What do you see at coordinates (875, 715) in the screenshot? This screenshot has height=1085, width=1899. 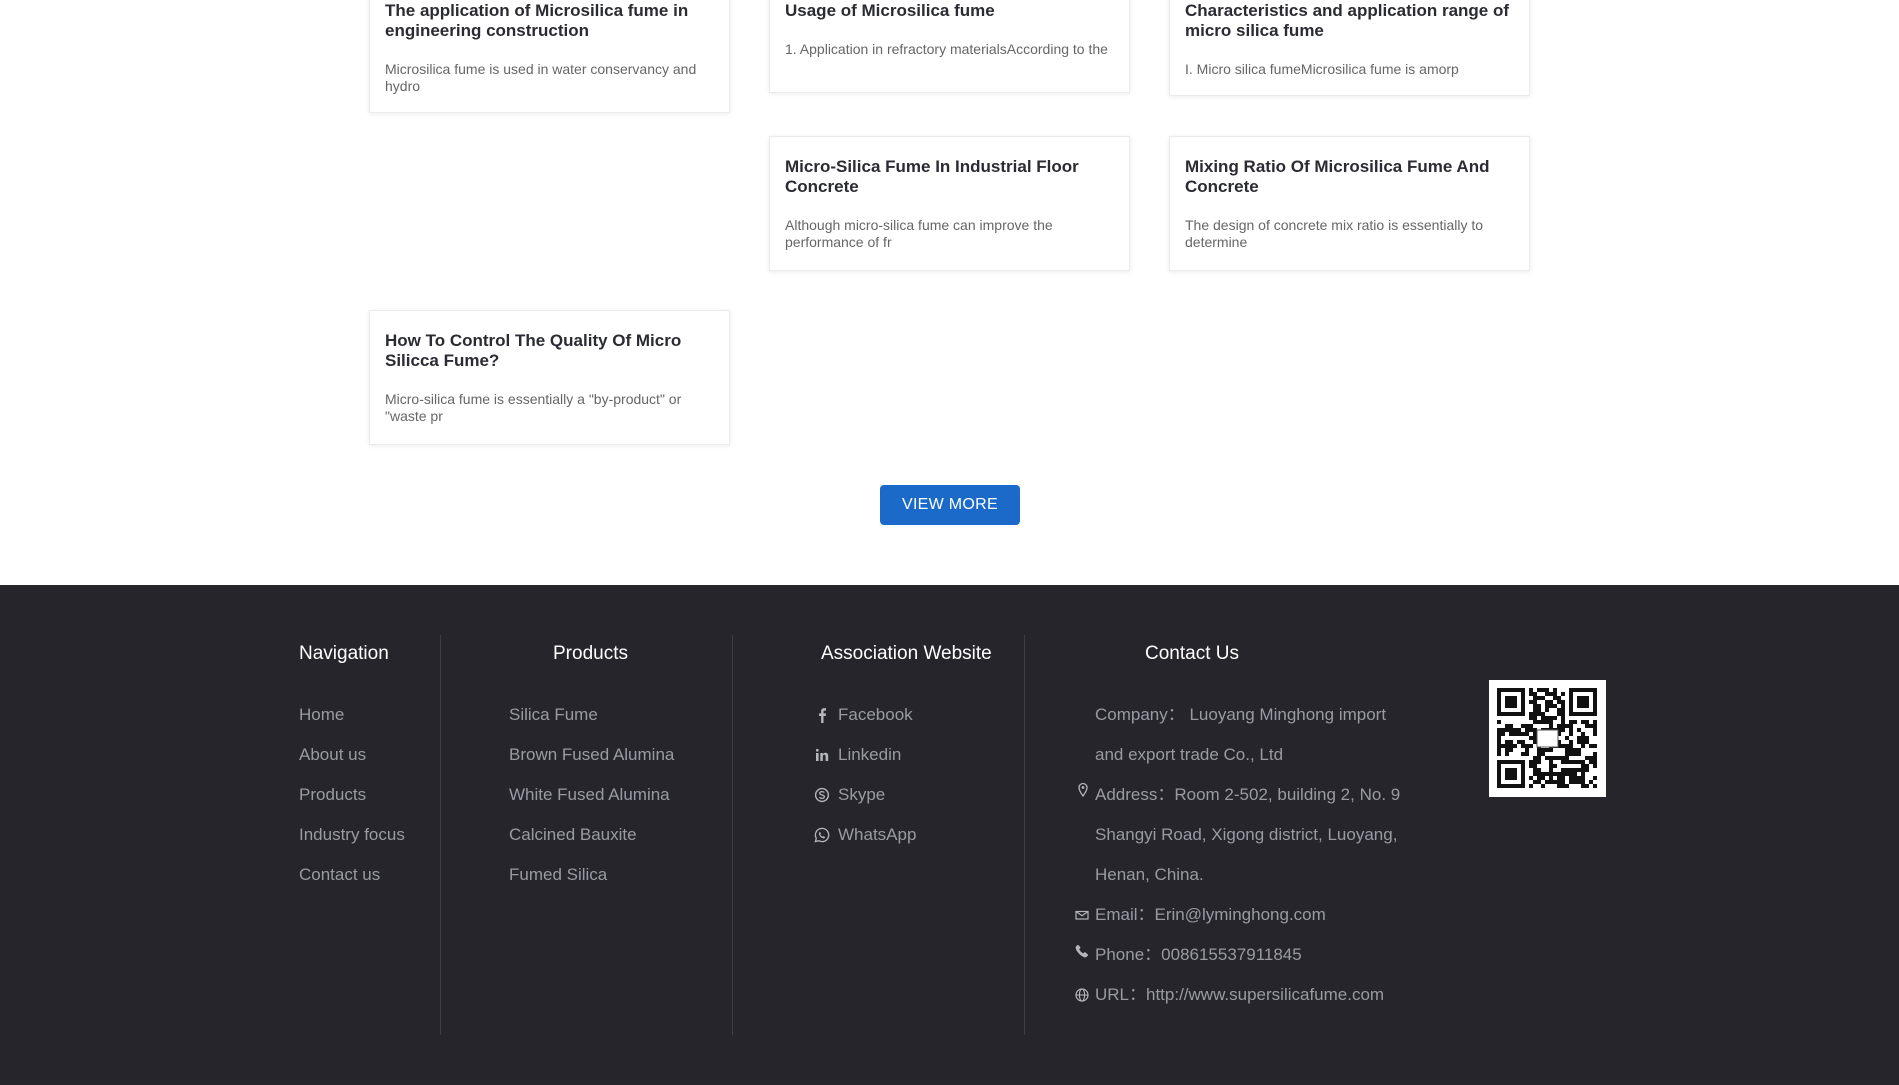 I see `footer-link-facebook: Facebook` at bounding box center [875, 715].